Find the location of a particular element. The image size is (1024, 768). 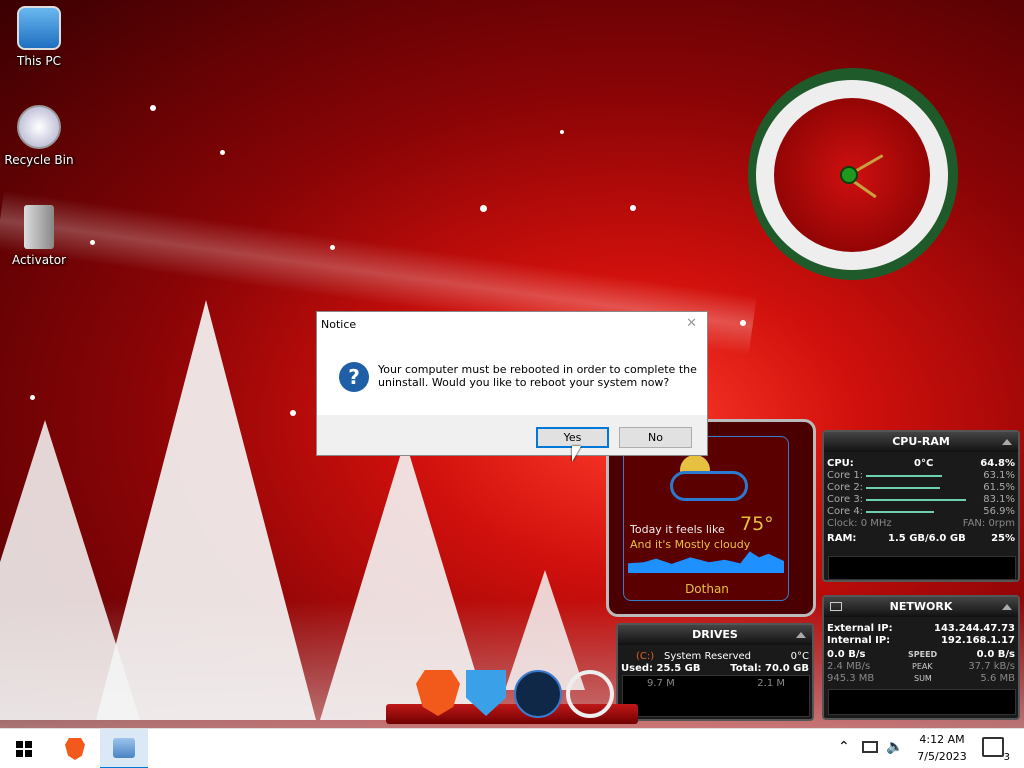

sum-row: 945.3 MB SUM 5.6 MB is located at coordinates (921, 679).